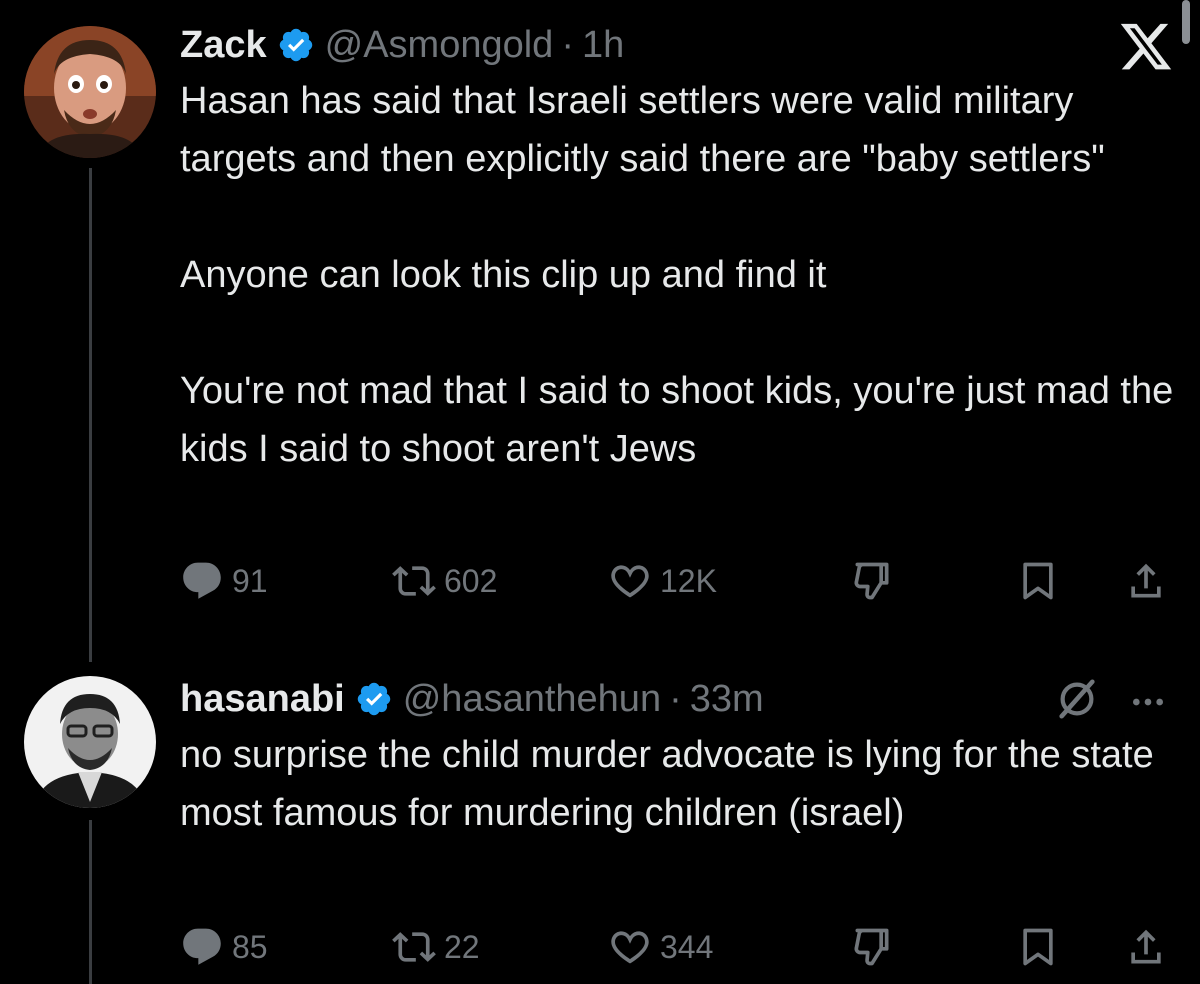 The width and height of the screenshot is (1200, 984). What do you see at coordinates (439, 45) in the screenshot?
I see `author-handle: @Asmongold` at bounding box center [439, 45].